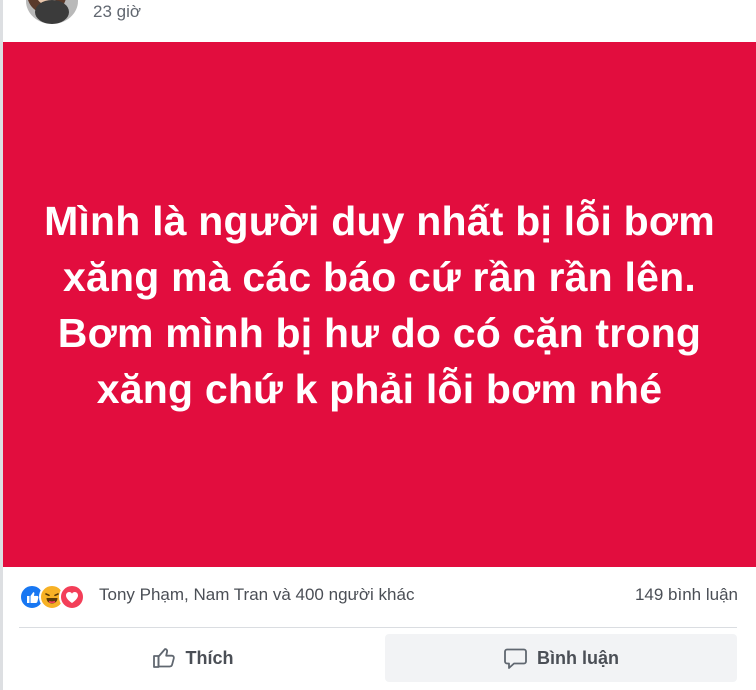 The height and width of the screenshot is (690, 756). Describe the element at coordinates (165, 658) in the screenshot. I see `thumbs-up-icon` at that location.